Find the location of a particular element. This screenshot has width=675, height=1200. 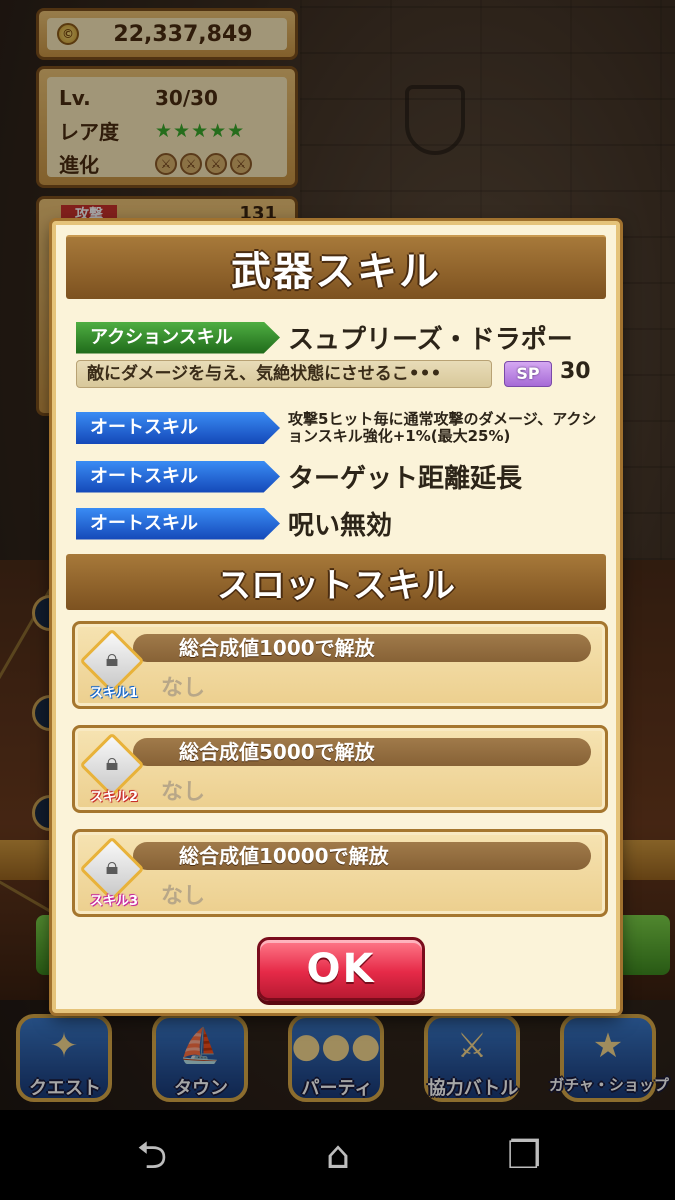

back-icon: ⮌ is located at coordinates (152, 1155).